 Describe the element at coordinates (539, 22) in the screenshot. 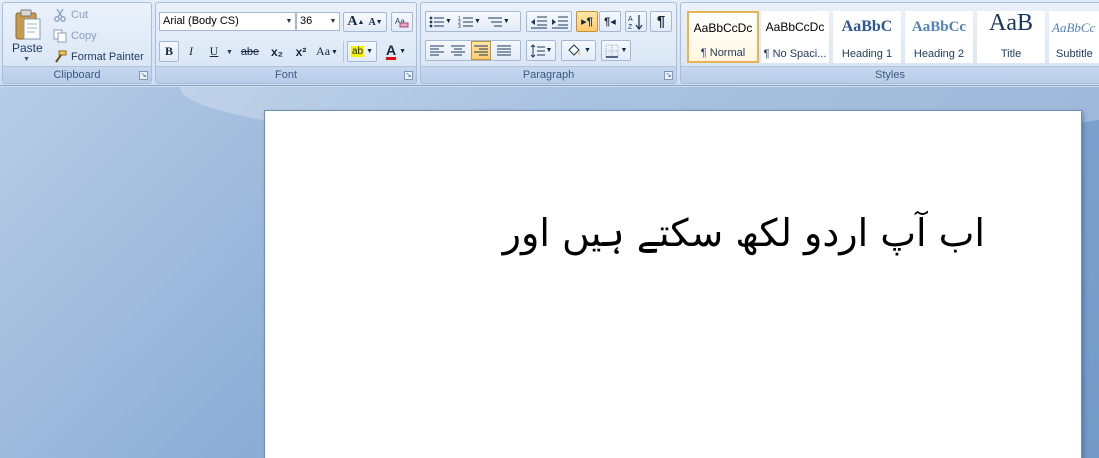

I see `decrease-indent-icon` at that location.